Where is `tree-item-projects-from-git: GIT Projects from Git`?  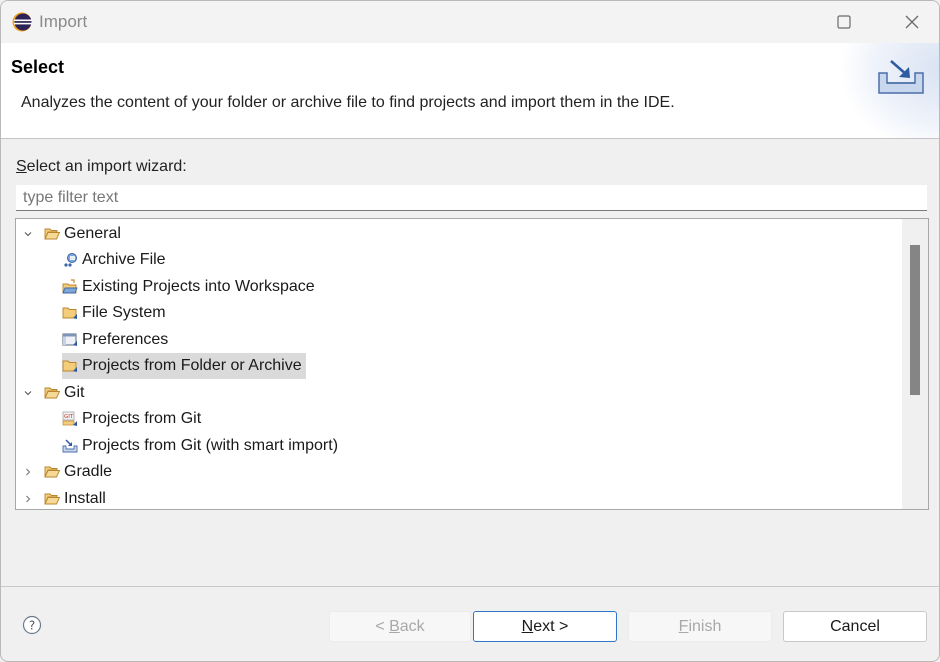
tree-item-projects-from-git: GIT Projects from Git is located at coordinates (131, 419).